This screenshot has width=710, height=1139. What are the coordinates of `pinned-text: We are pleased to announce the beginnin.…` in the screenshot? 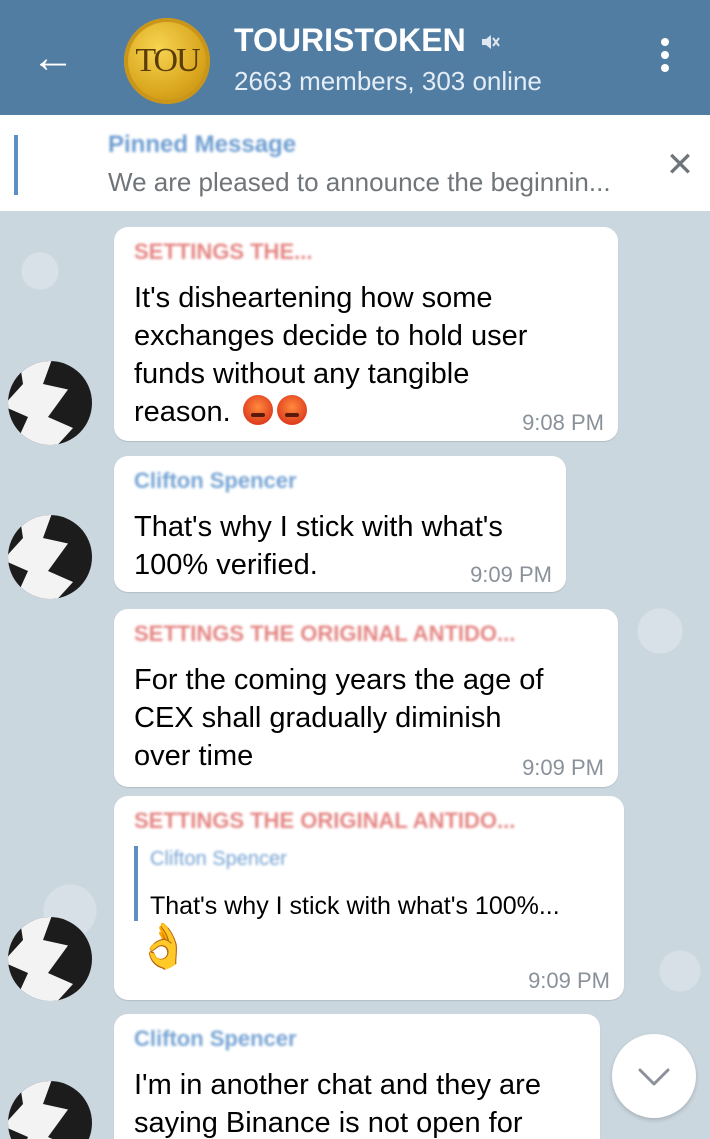 It's located at (359, 182).